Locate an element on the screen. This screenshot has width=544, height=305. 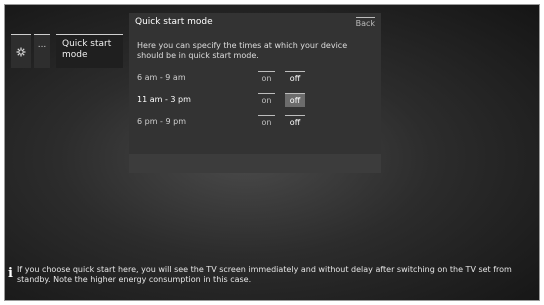
time-slot-row-3: 6 pm - 9 pm on off is located at coordinates (237, 122).